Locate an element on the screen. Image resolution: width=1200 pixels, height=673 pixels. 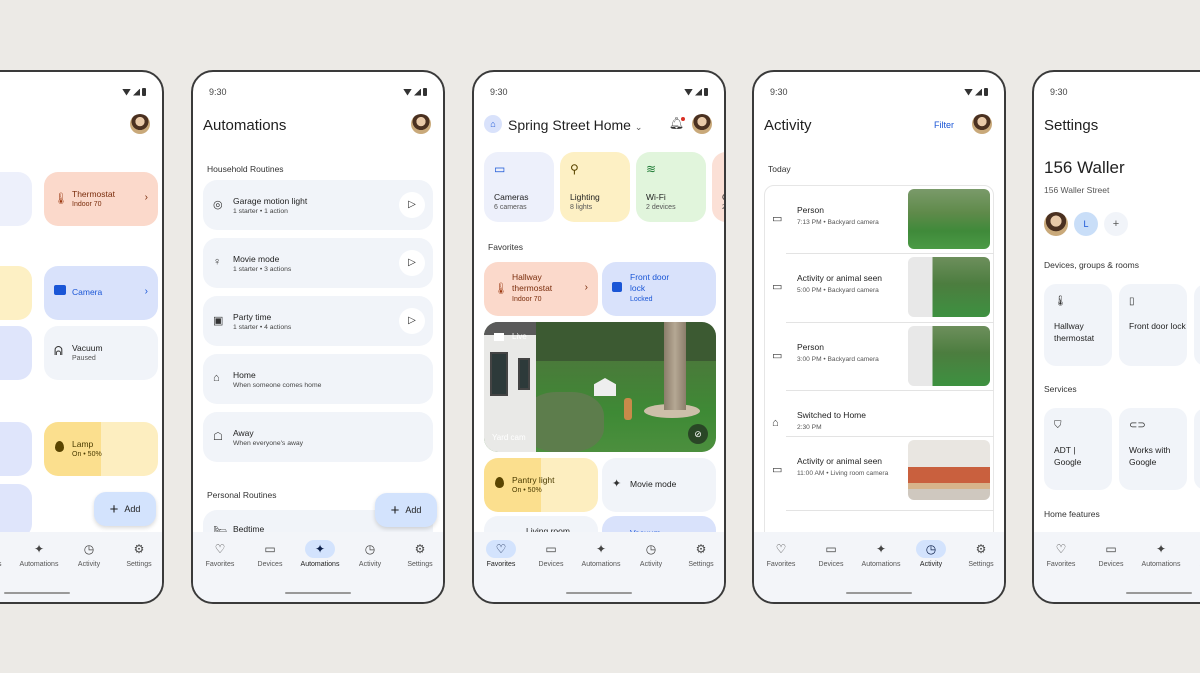
device-tile-front-door-lock: ▯ Front door lock is located at coordinates (1153, 325).